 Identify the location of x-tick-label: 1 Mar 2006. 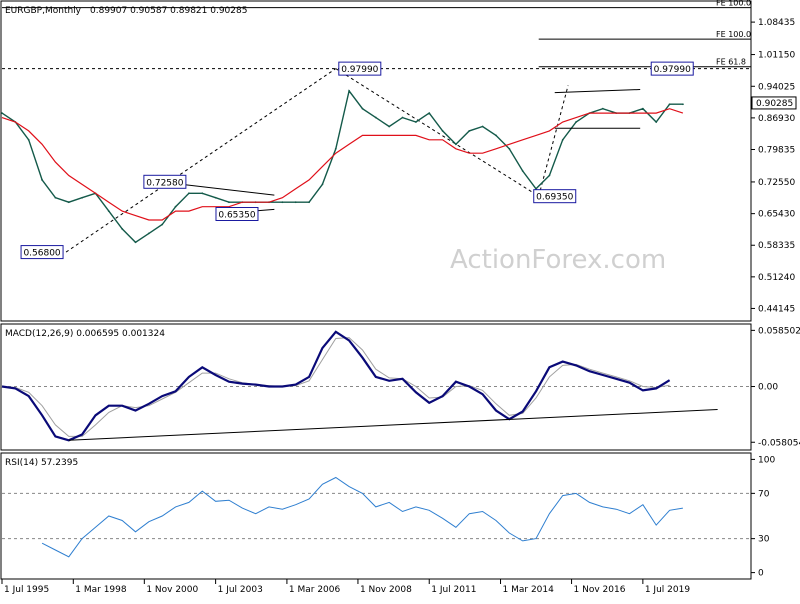
(315, 590).